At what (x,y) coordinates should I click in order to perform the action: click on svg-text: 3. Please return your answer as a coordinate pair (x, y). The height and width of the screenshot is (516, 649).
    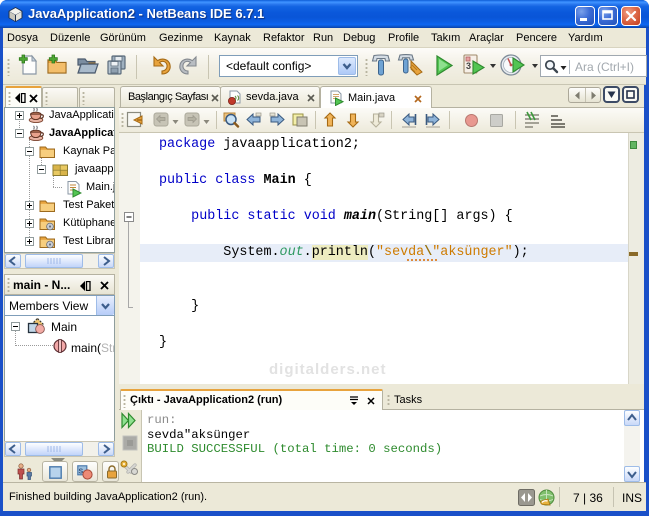
    Looking at the image, I should click on (468, 66).